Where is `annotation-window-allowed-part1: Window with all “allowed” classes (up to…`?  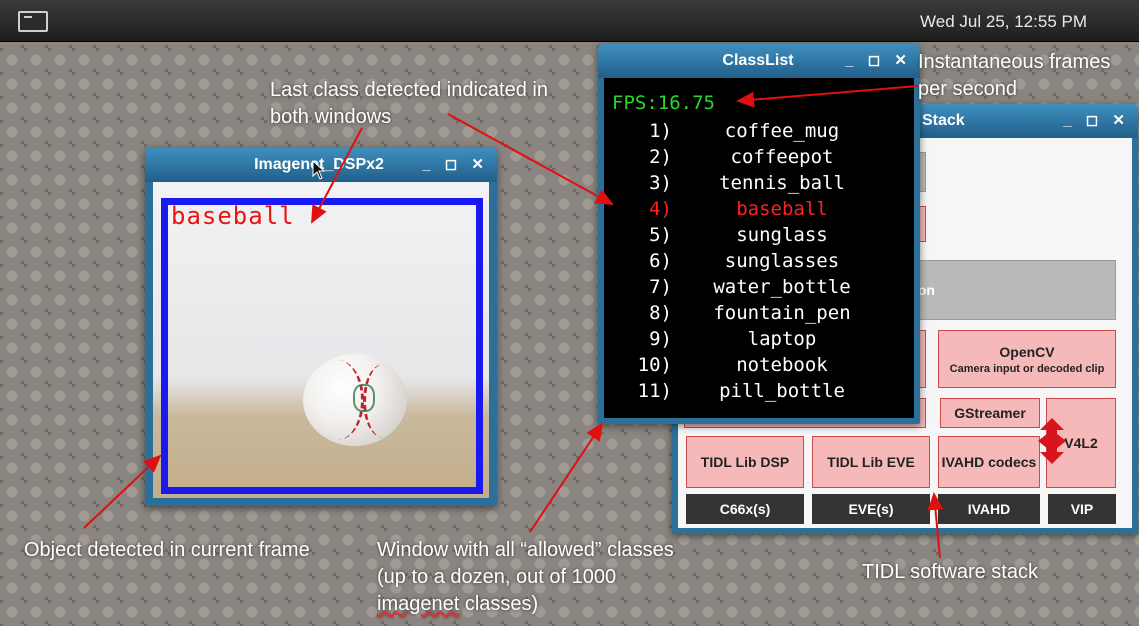 annotation-window-allowed-part1: Window with all “allowed” classes (up to… is located at coordinates (525, 563).